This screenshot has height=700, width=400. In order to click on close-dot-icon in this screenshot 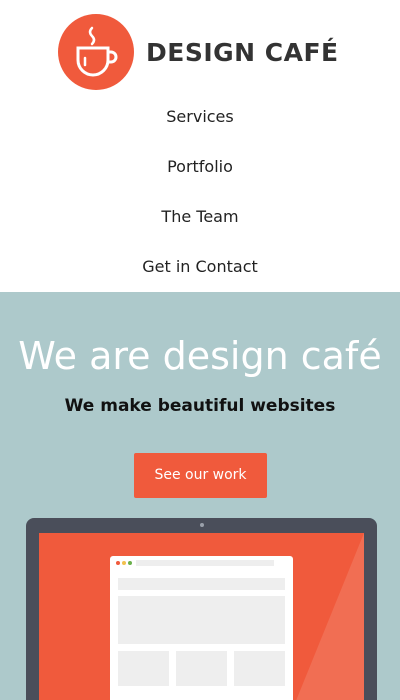, I will do `click(118, 563)`.